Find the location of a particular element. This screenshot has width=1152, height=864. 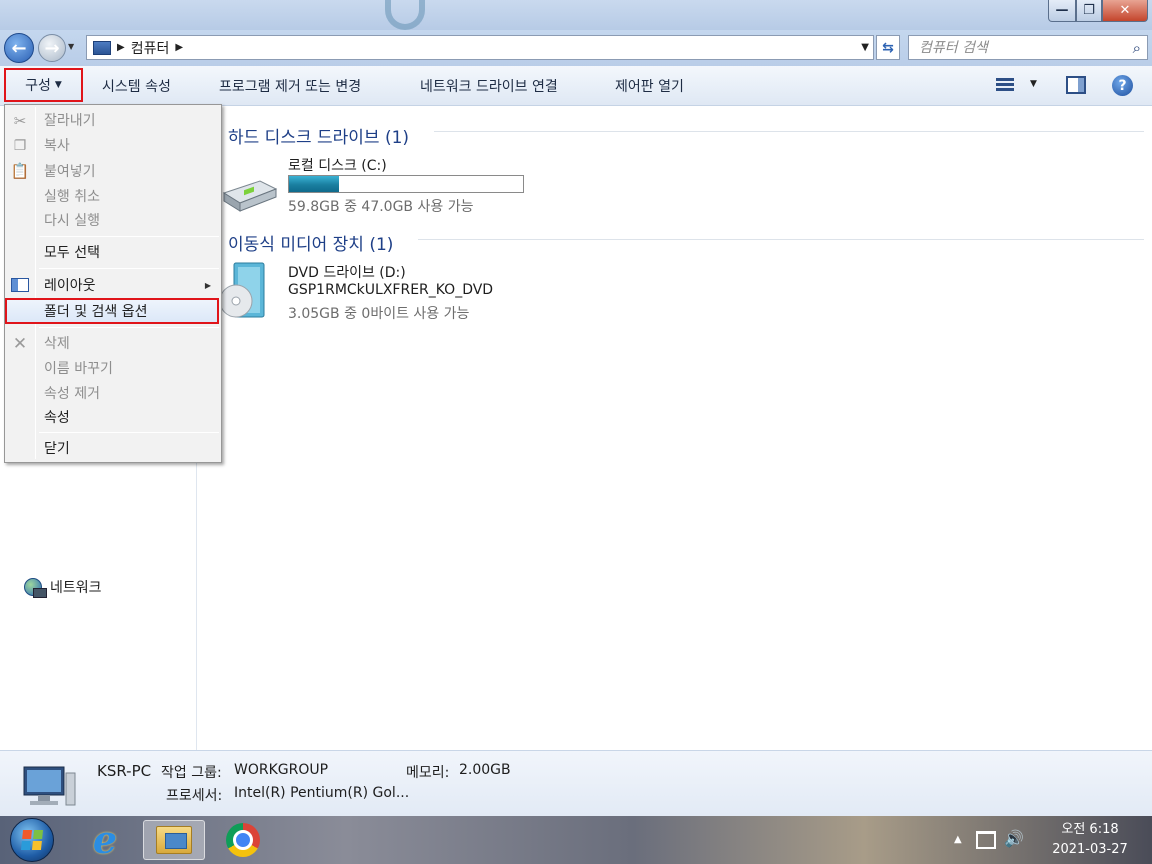

taskbar-chrome is located at coordinates (243, 840).